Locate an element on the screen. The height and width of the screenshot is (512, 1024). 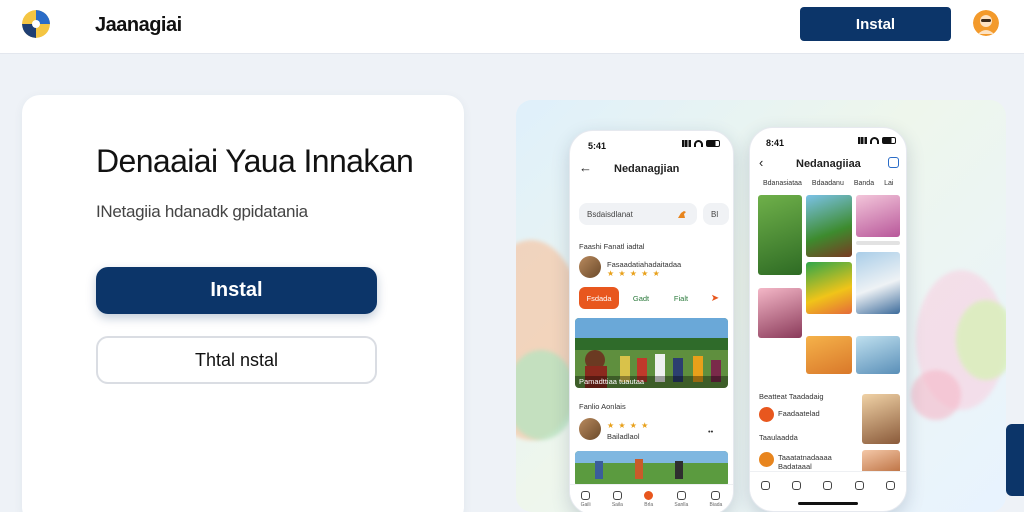
tab-active: Brla is located at coordinates (649, 499).